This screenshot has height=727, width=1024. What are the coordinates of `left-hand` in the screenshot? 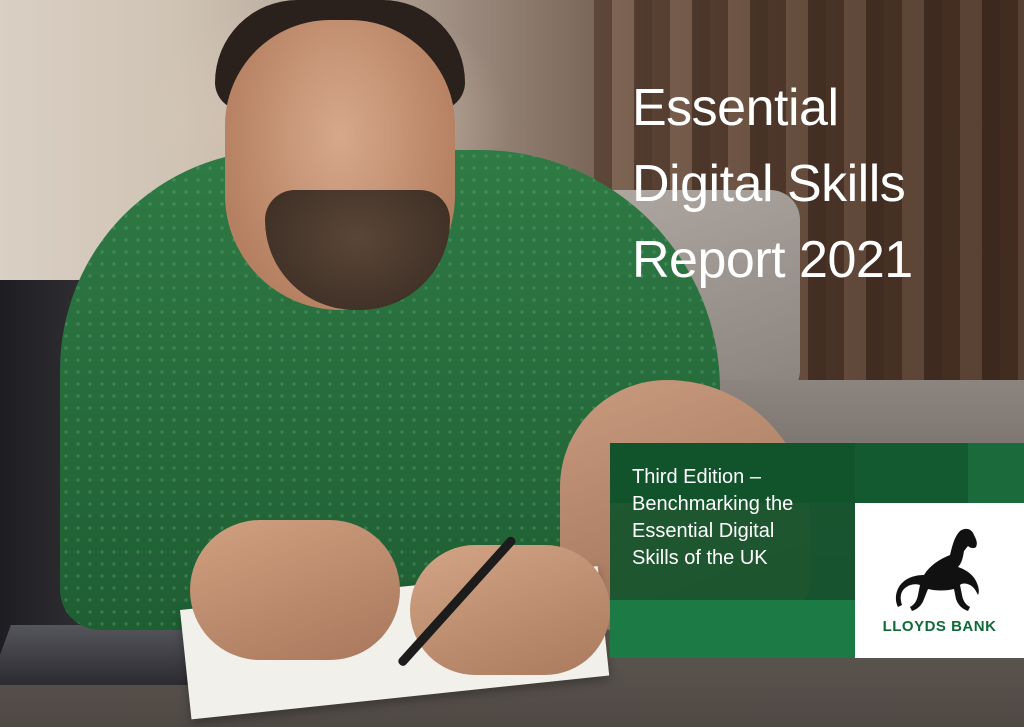 It's located at (295, 590).